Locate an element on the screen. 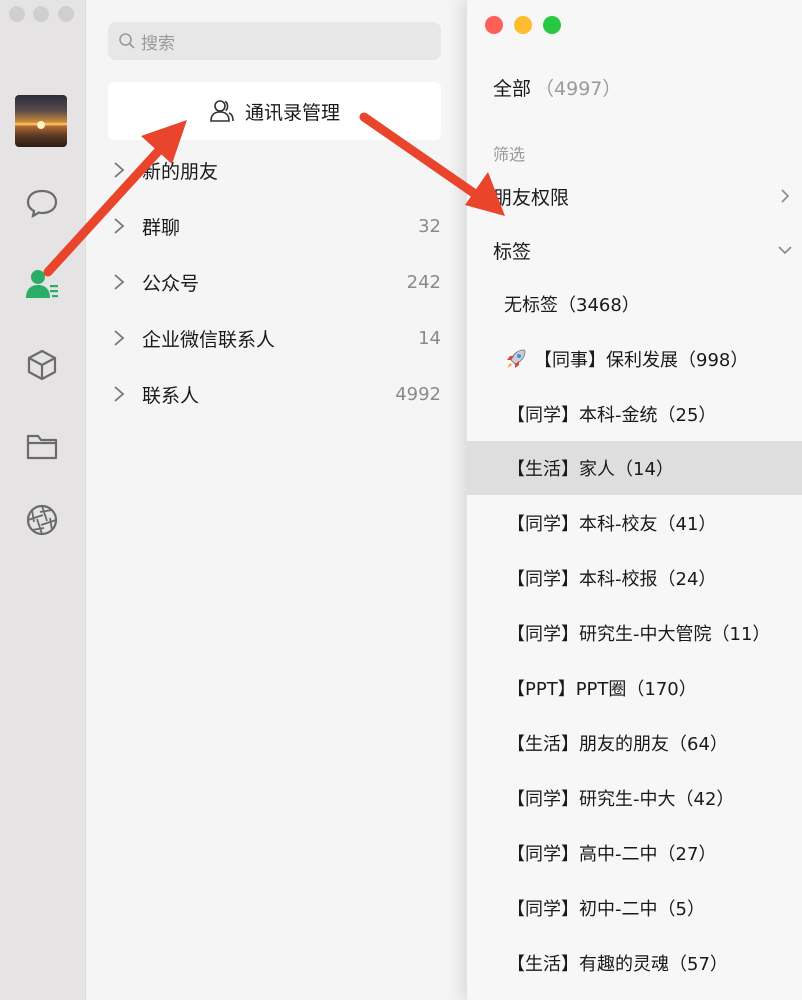 Image resolution: width=802 pixels, height=1000 pixels. tag-item: 【生活】有趣的灵魂（57） is located at coordinates (634, 963).